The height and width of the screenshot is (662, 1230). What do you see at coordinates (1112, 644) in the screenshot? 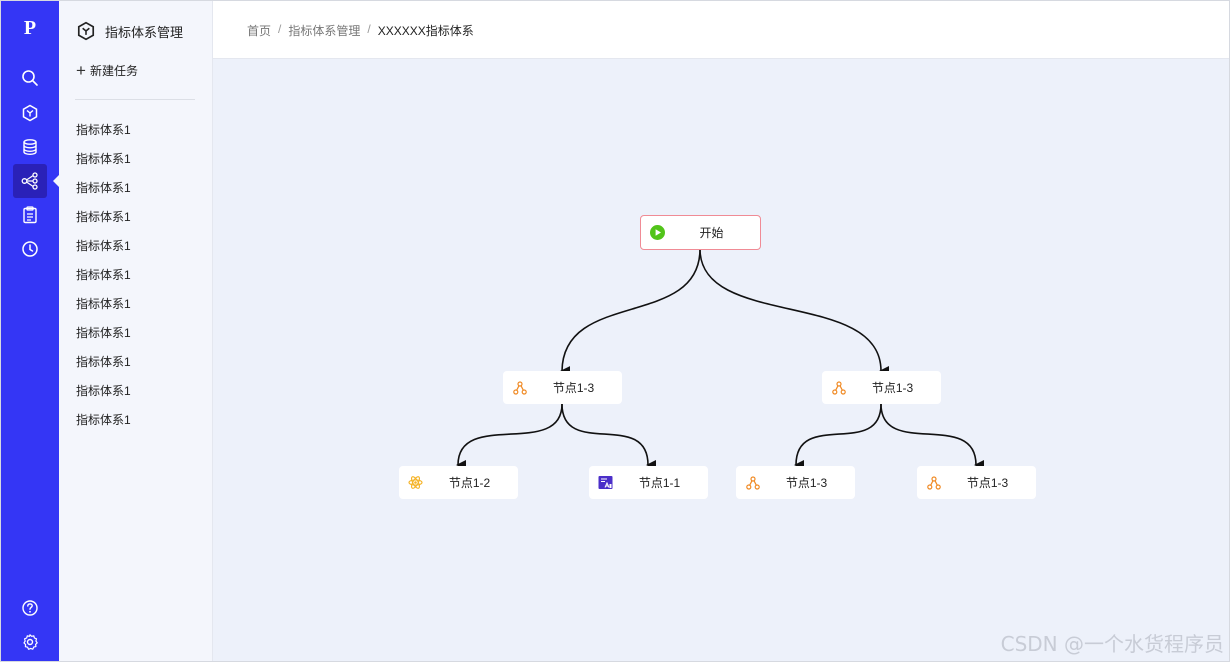
I see `watermark: CSDN @一个水货程序员` at bounding box center [1112, 644].